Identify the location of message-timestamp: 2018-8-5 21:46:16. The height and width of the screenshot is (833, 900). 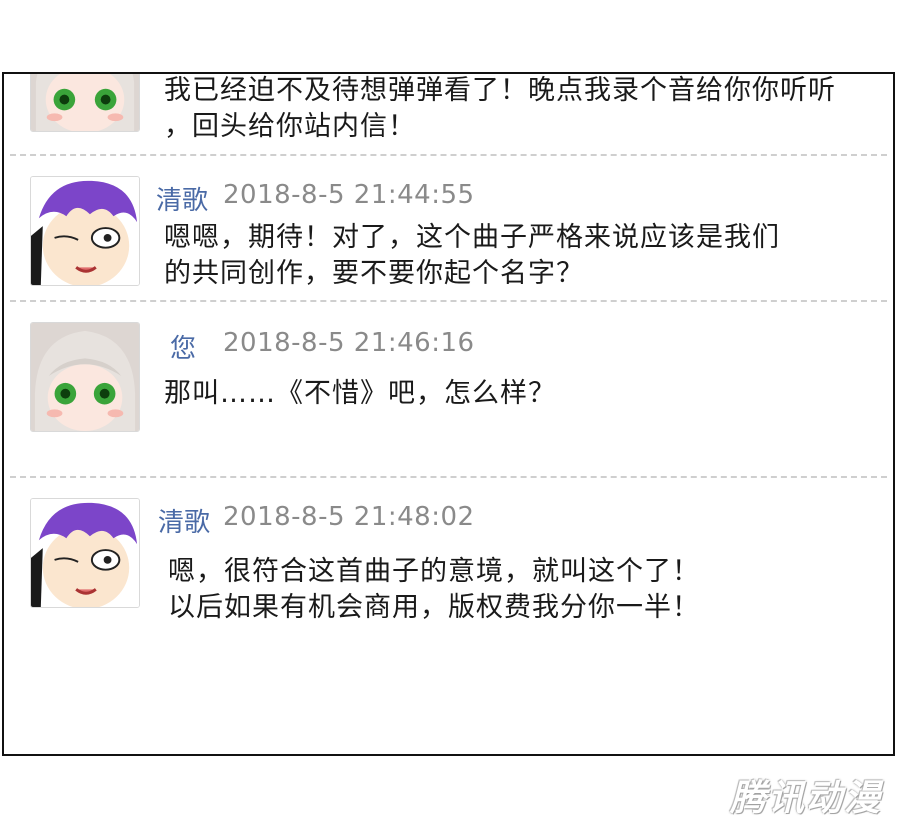
(349, 343).